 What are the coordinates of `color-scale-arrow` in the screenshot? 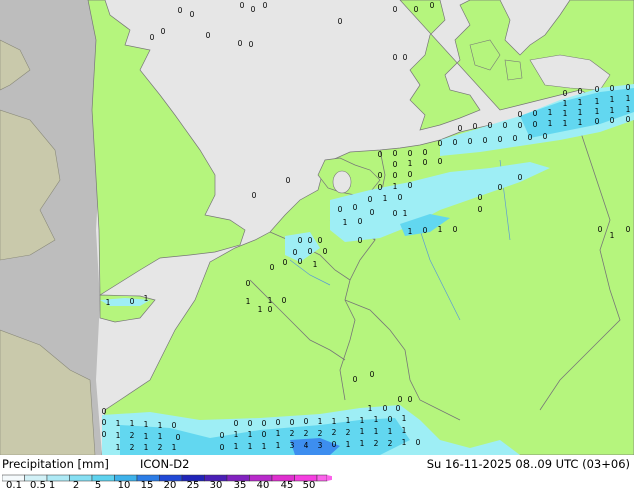 It's located at (329, 478).